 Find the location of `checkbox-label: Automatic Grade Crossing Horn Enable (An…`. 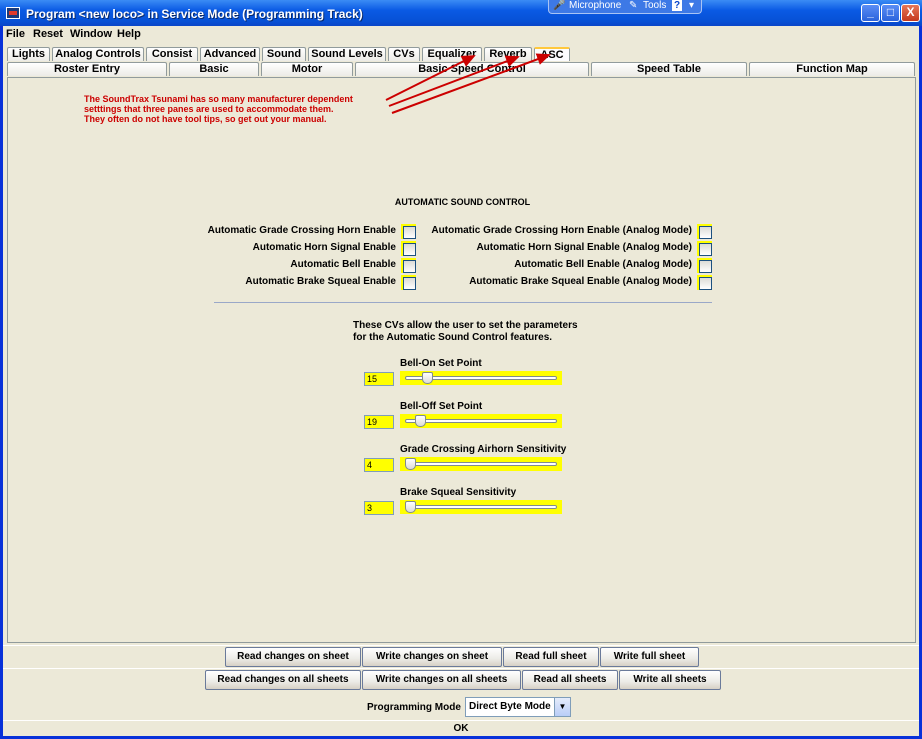

checkbox-label: Automatic Grade Crossing Horn Enable (An… is located at coordinates (561, 230).